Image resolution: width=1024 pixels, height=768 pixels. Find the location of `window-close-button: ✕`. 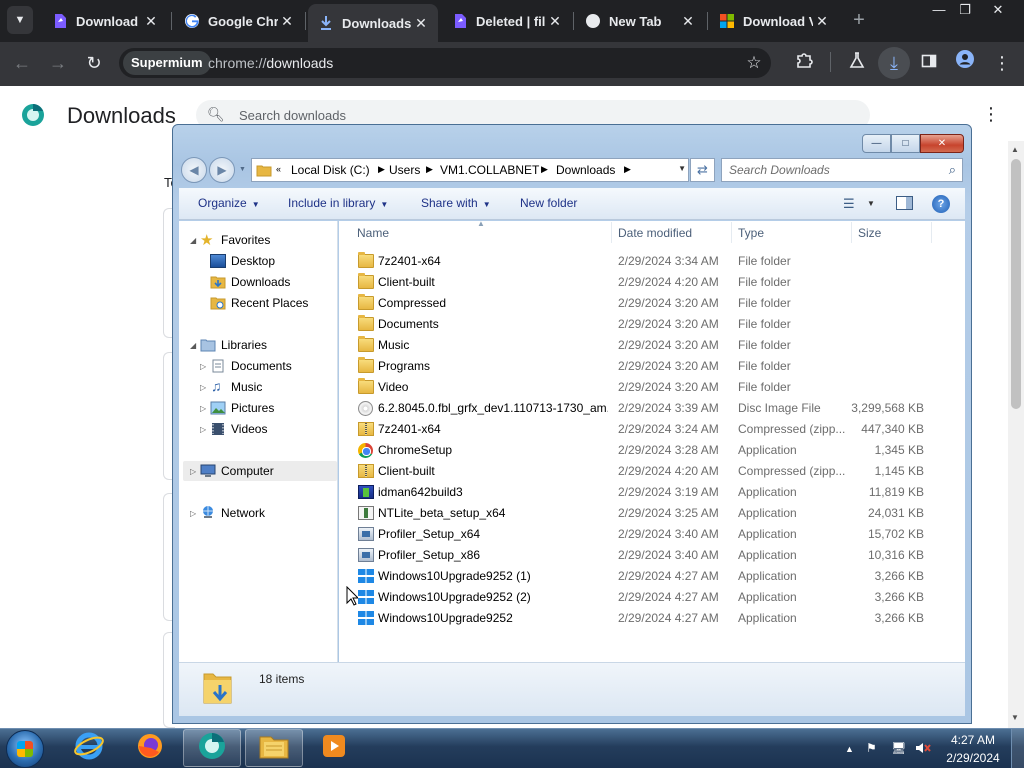

window-close-button: ✕ is located at coordinates (998, 11).